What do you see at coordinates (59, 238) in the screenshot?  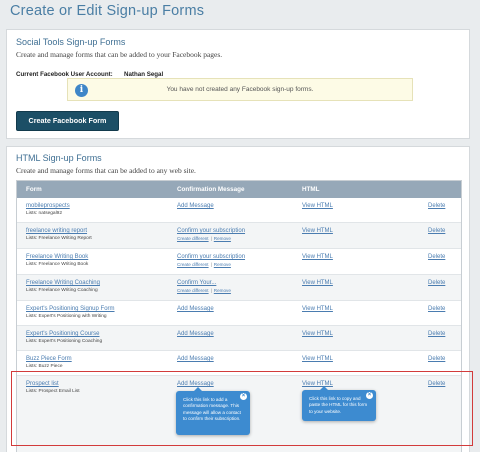 I see `form-lists: Lists: Freelance Writing Report` at bounding box center [59, 238].